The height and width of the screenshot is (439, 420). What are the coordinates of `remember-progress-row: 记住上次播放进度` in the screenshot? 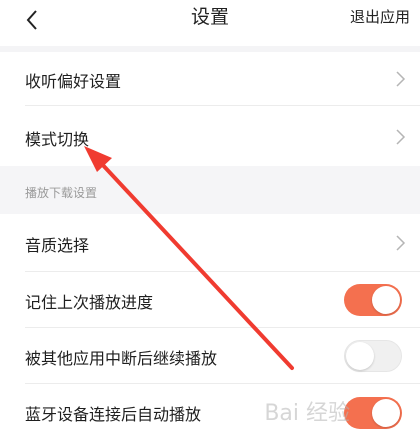 It's located at (210, 300).